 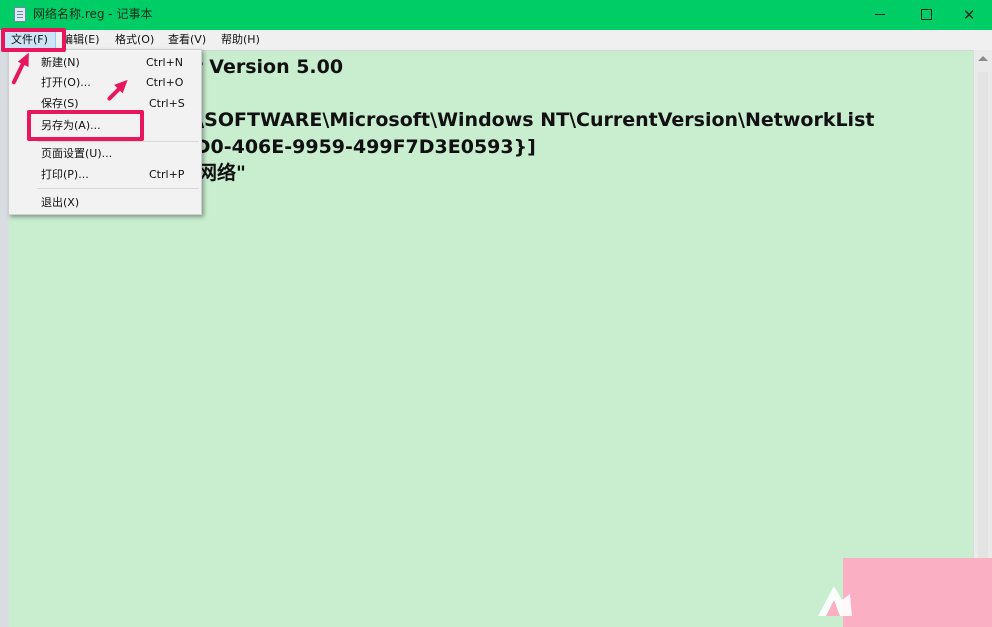 I want to click on menu-item-shortcut: Ctrl+N, so click(x=165, y=62).